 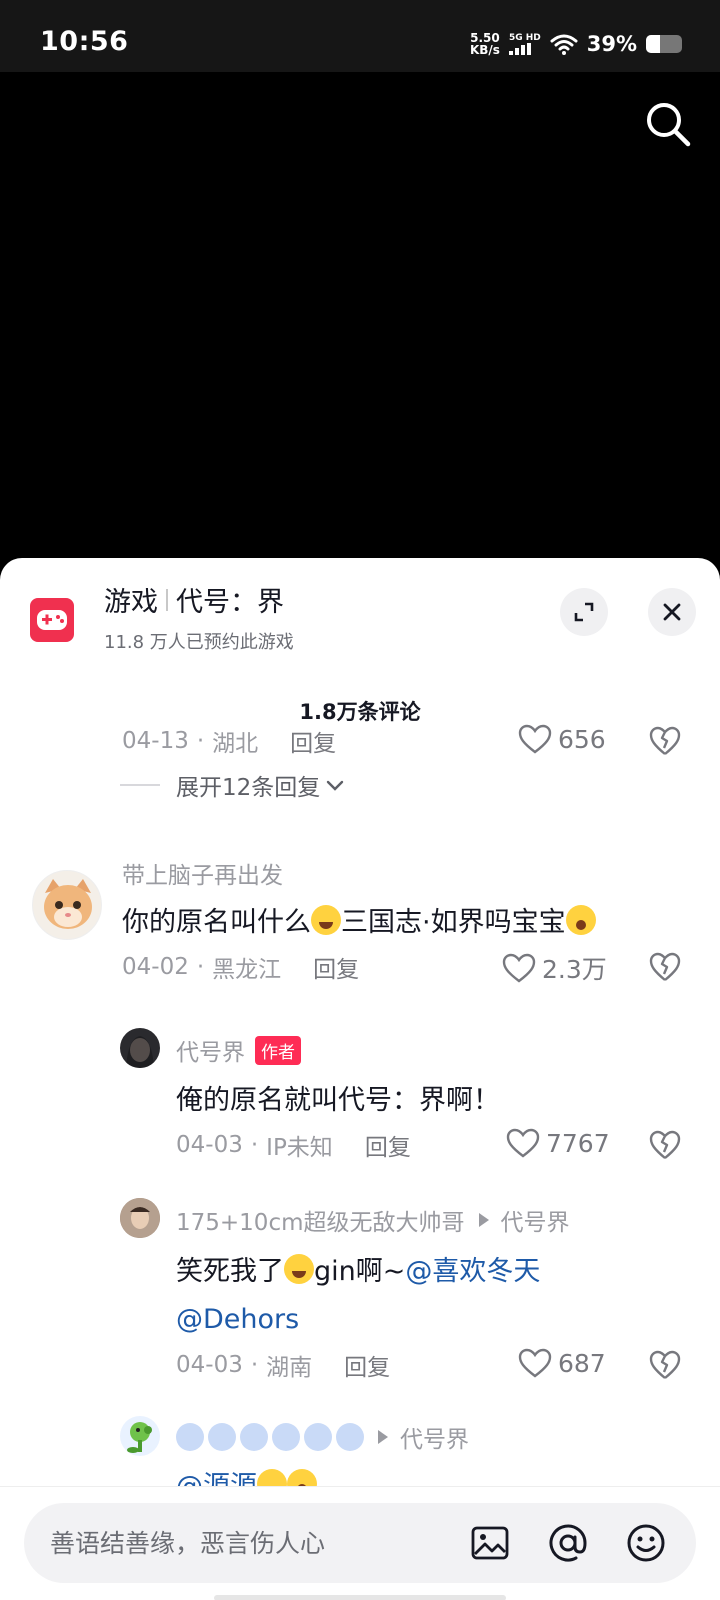 I want to click on reply-username: 代号界 作者, so click(x=238, y=1050).